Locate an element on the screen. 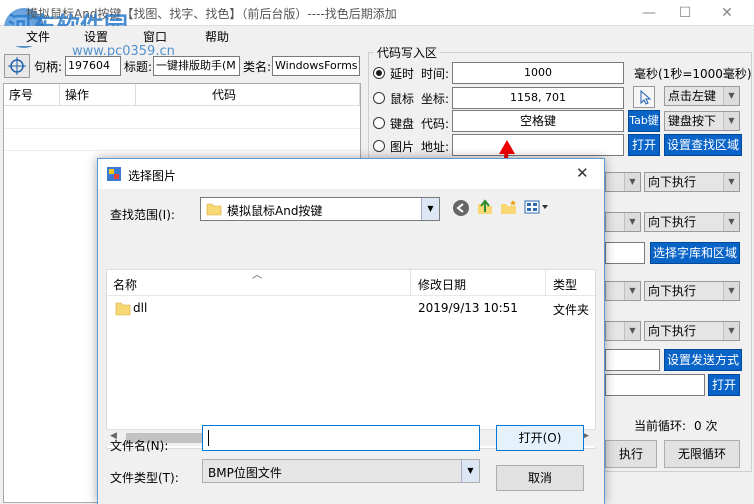 This screenshot has width=754, height=504. title-label: 标题: is located at coordinates (138, 67).